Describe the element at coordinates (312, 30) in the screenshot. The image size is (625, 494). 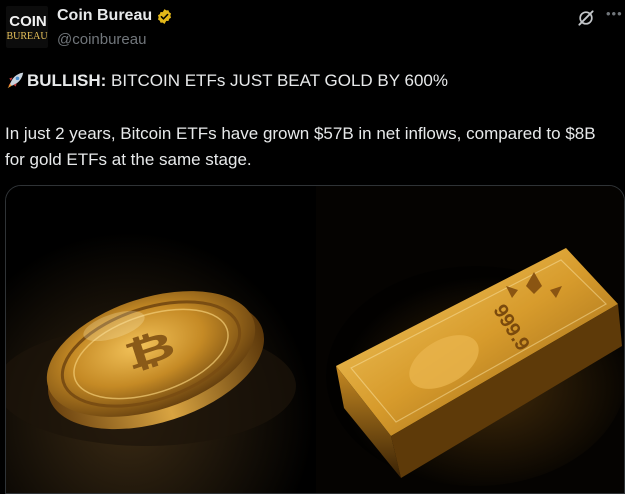
I see `post-header: COIN BUREAU Coin Bureau @coinbureau •••` at that location.